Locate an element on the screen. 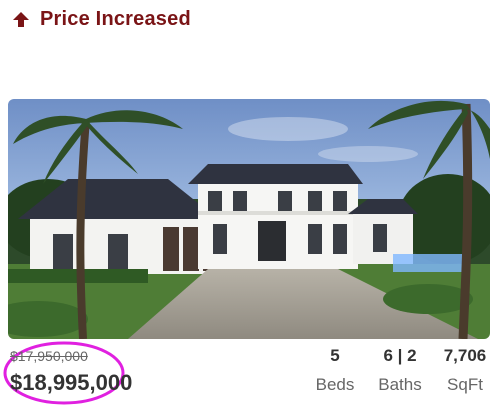 This screenshot has height=414, width=500. price-status-banner: Price Increased is located at coordinates (101, 19).